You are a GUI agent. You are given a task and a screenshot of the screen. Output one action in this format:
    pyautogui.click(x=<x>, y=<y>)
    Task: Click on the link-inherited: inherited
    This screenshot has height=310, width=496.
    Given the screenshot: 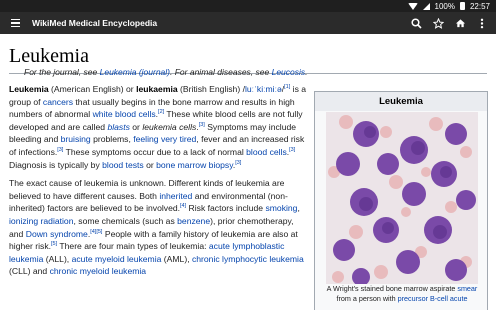 What is the action you would take?
    pyautogui.click(x=175, y=196)
    